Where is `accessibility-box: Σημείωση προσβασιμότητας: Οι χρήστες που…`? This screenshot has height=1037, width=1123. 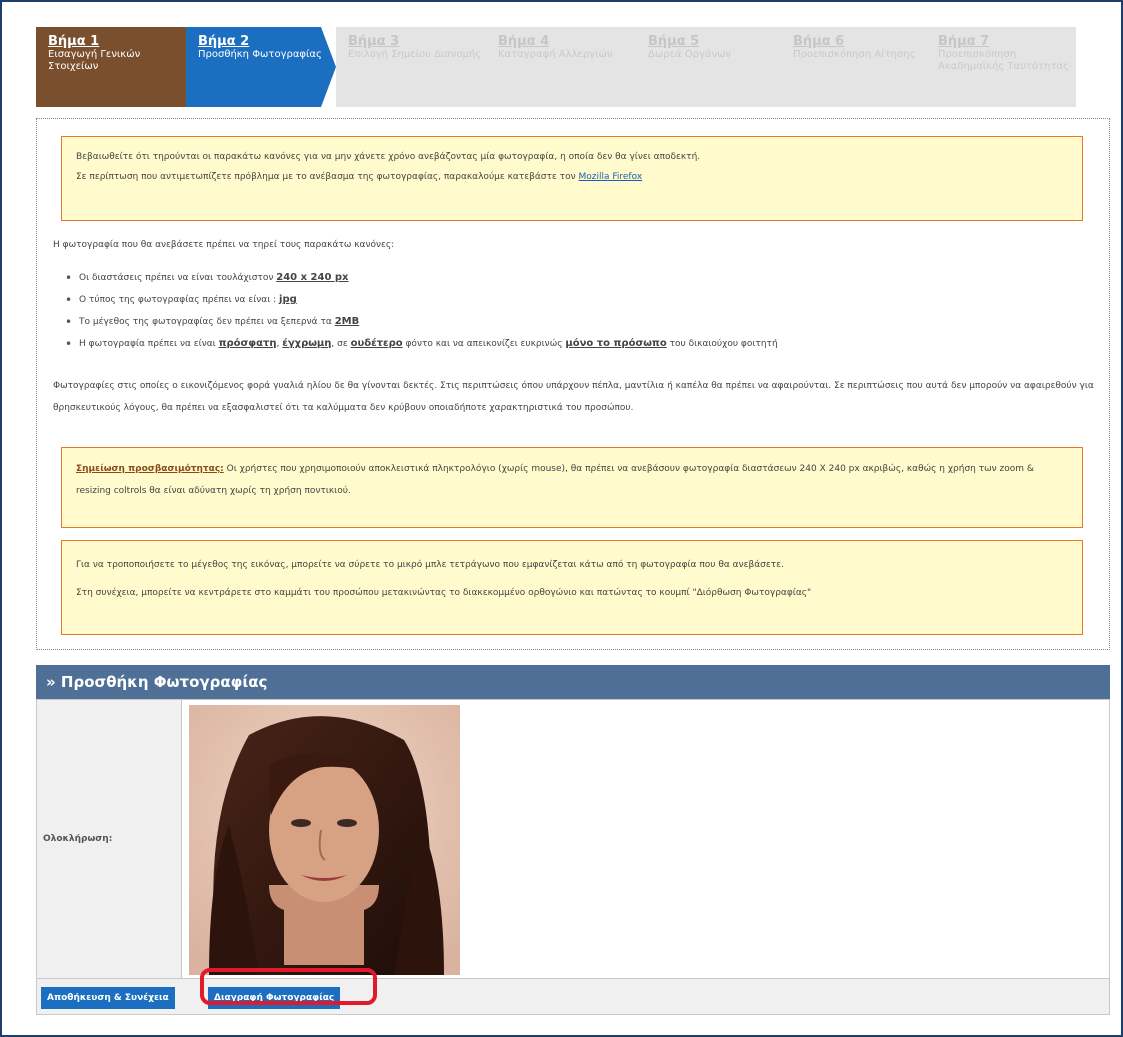 accessibility-box: Σημείωση προσβασιμότητας: Οι χρήστες που… is located at coordinates (572, 487).